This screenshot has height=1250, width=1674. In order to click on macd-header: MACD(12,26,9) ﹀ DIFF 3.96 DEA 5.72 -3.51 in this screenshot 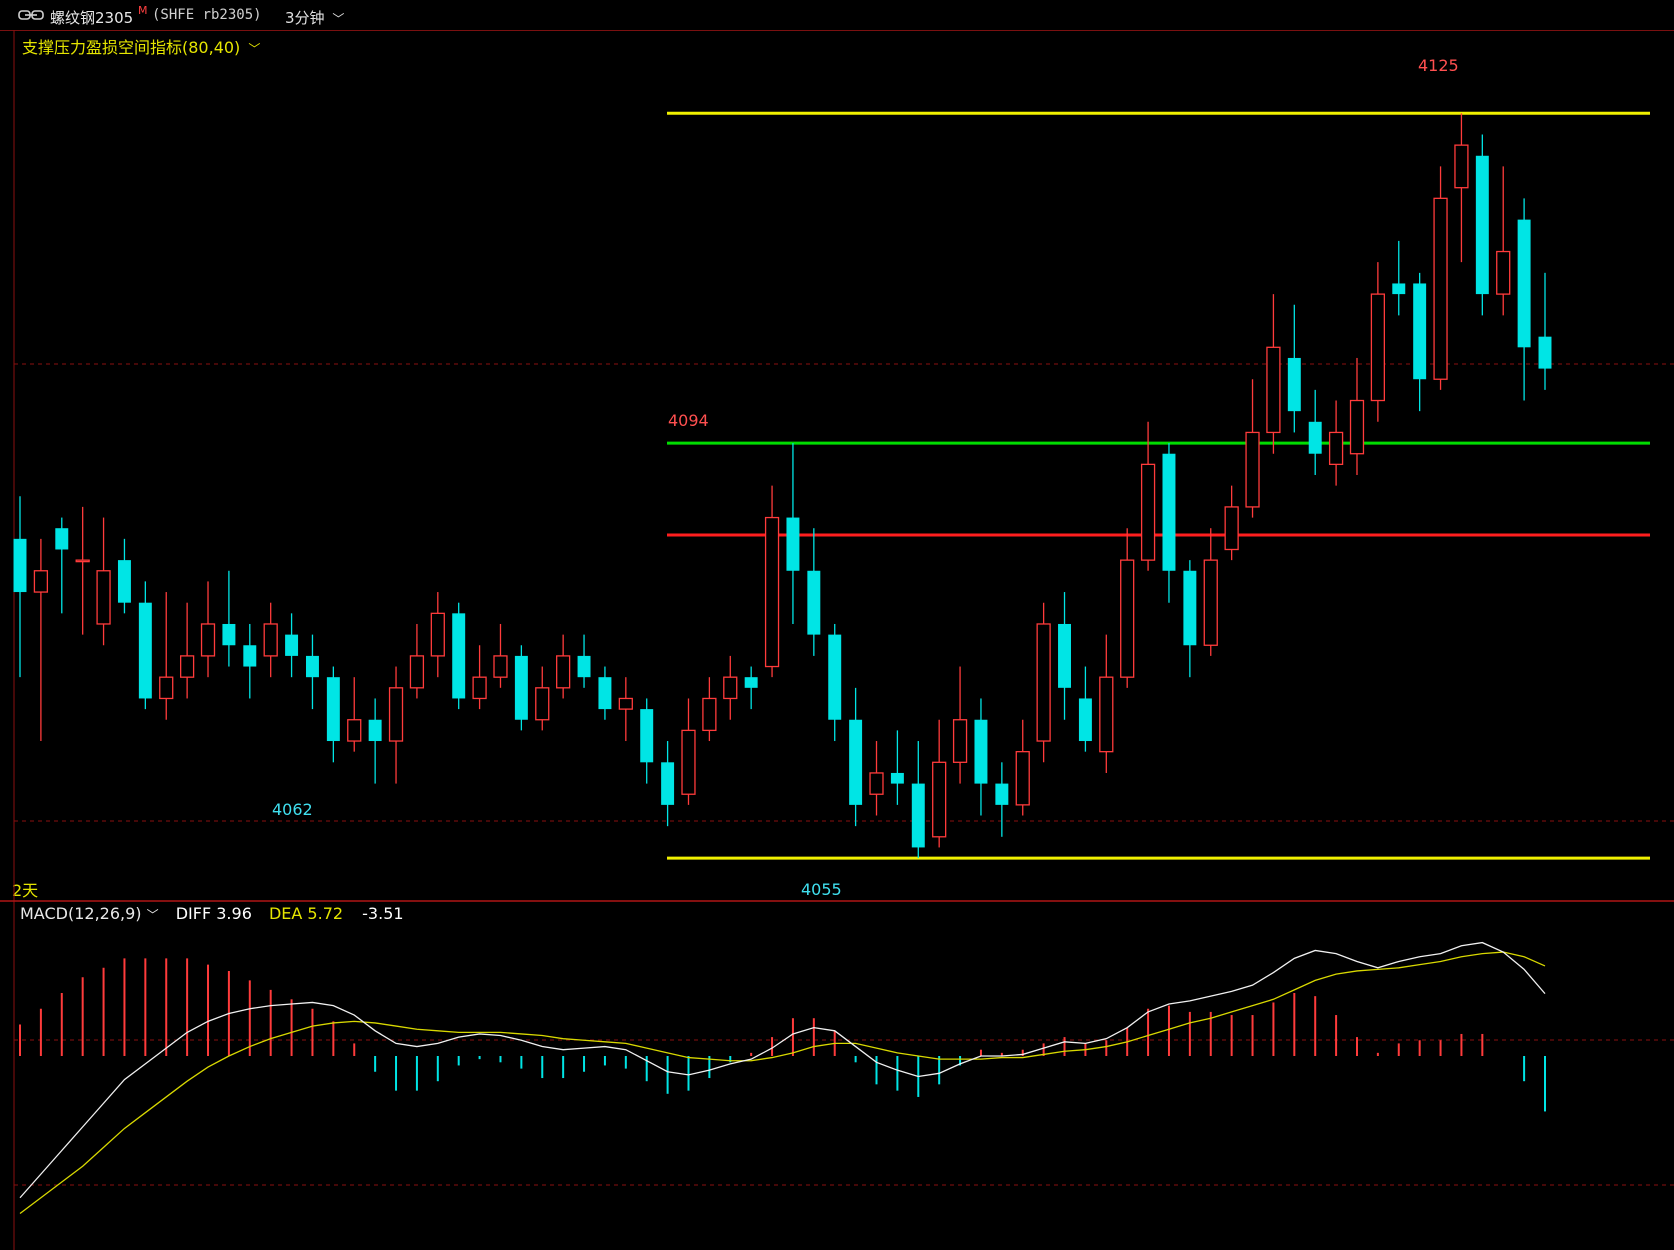, I will do `click(212, 913)`.